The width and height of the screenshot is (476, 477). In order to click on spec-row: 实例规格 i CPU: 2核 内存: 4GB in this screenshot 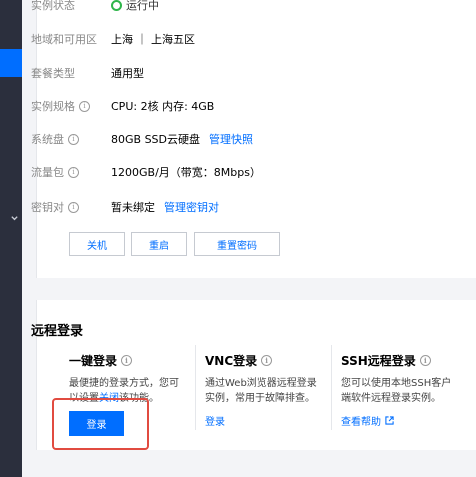, I will do `click(122, 106)`.